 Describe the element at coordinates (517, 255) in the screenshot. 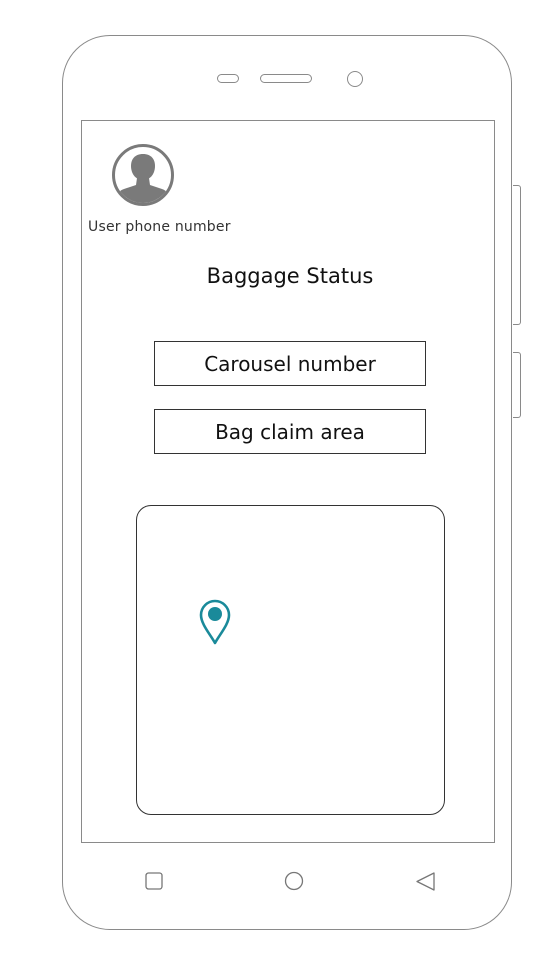

I see `volume-button` at that location.